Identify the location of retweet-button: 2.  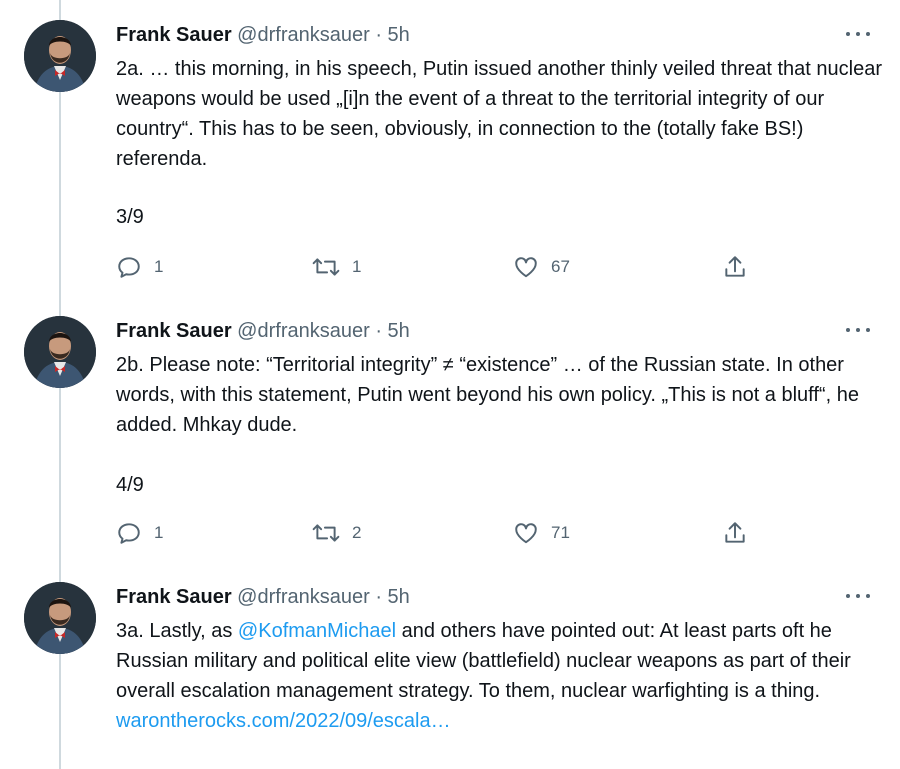
(336, 533).